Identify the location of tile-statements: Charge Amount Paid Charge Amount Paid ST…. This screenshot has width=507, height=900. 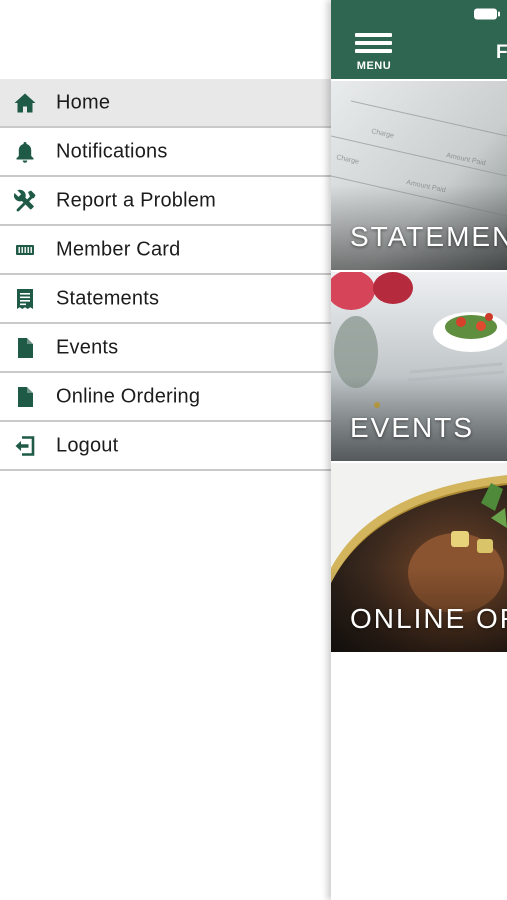
(419, 175).